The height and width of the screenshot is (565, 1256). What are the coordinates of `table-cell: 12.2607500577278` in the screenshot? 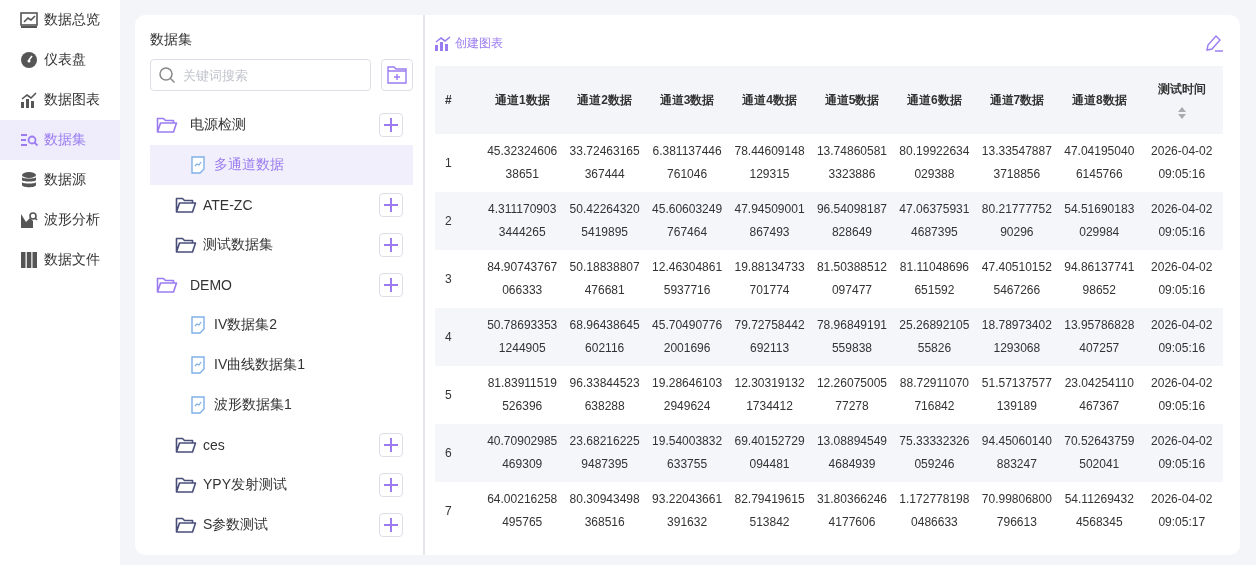 It's located at (852, 395).